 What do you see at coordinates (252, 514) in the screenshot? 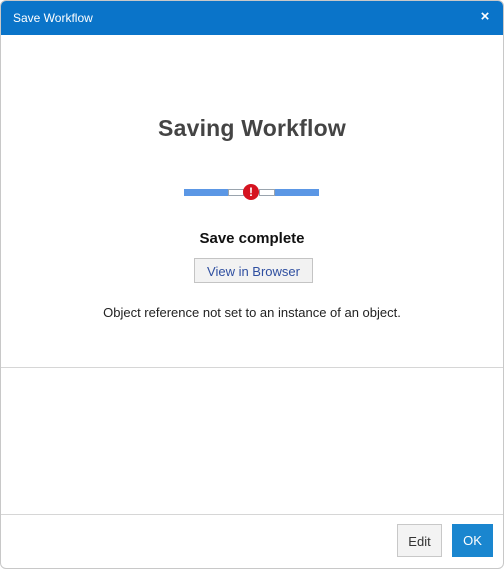
I see `footer-divider` at bounding box center [252, 514].